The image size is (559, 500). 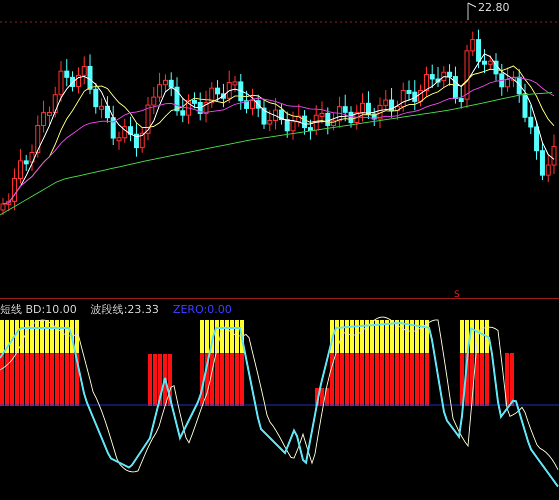 I want to click on high-price-label: 22.80, so click(x=494, y=8).